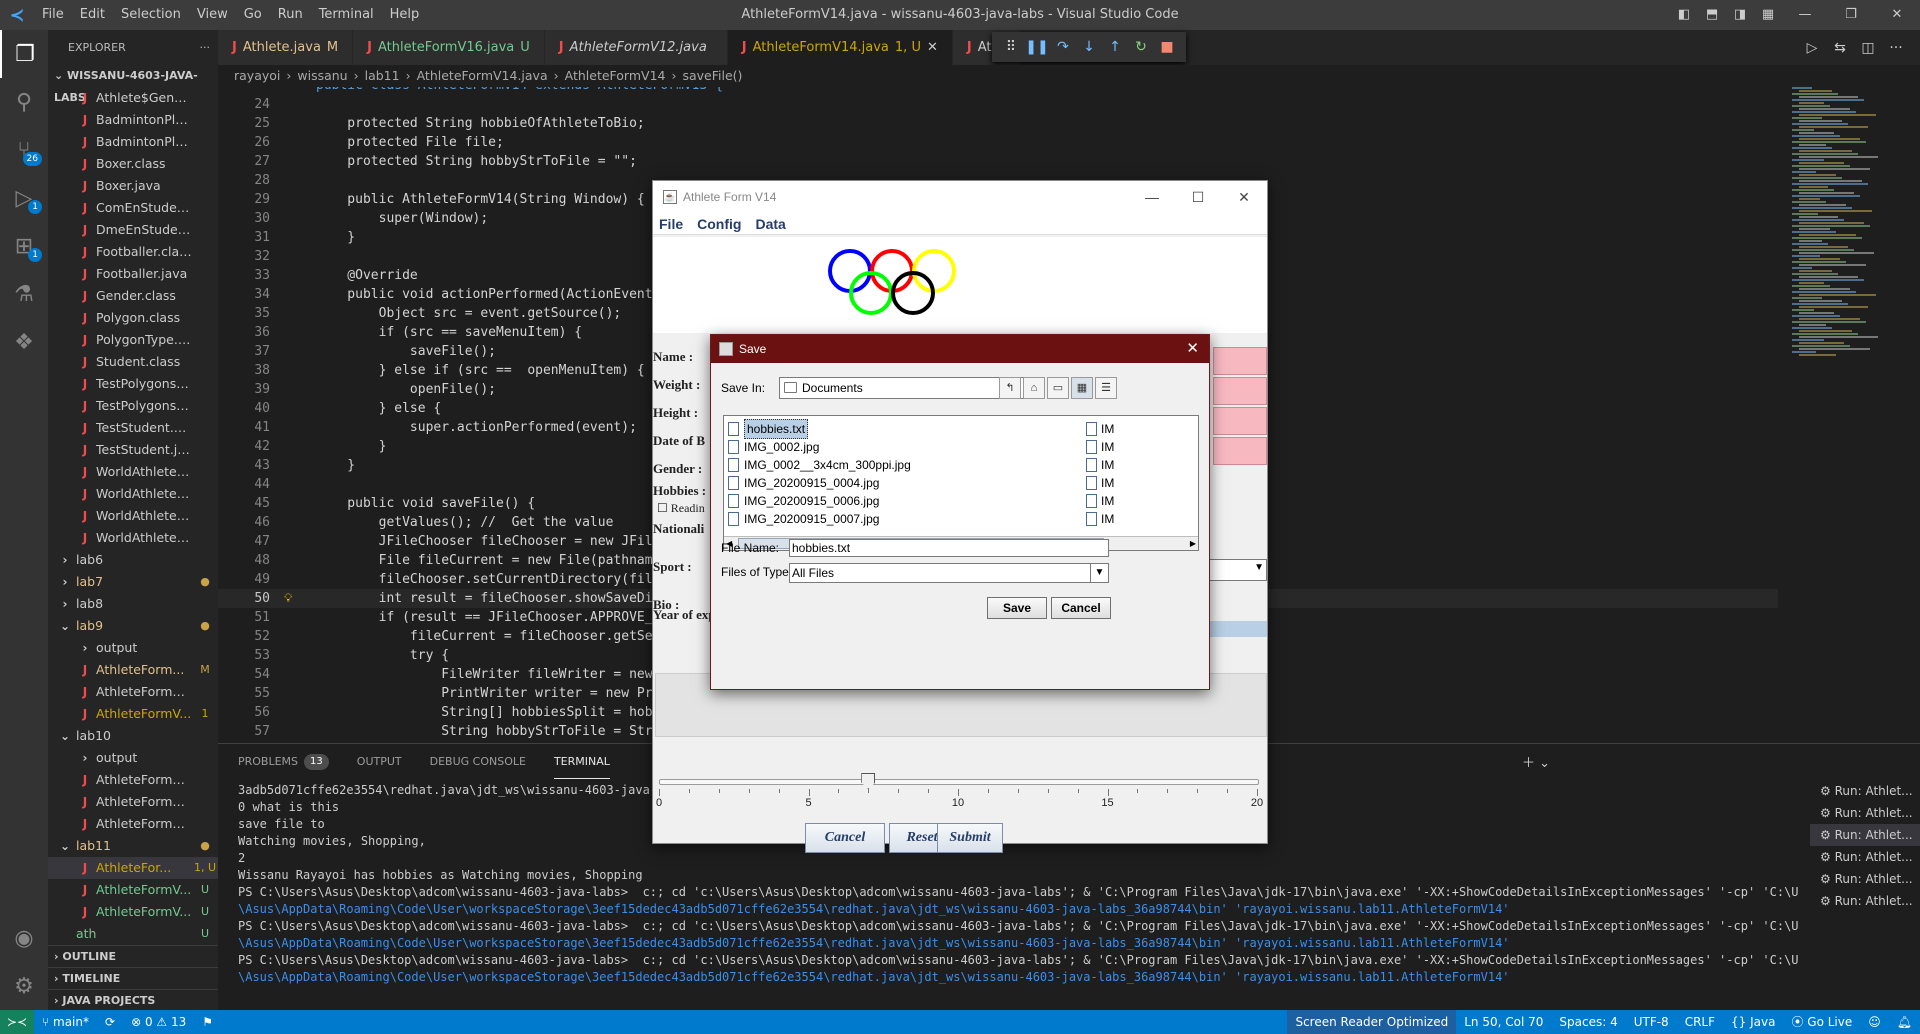 This screenshot has width=1920, height=1034. Describe the element at coordinates (133, 824) in the screenshot. I see `tree-item: J AthleteFormV13.java` at that location.